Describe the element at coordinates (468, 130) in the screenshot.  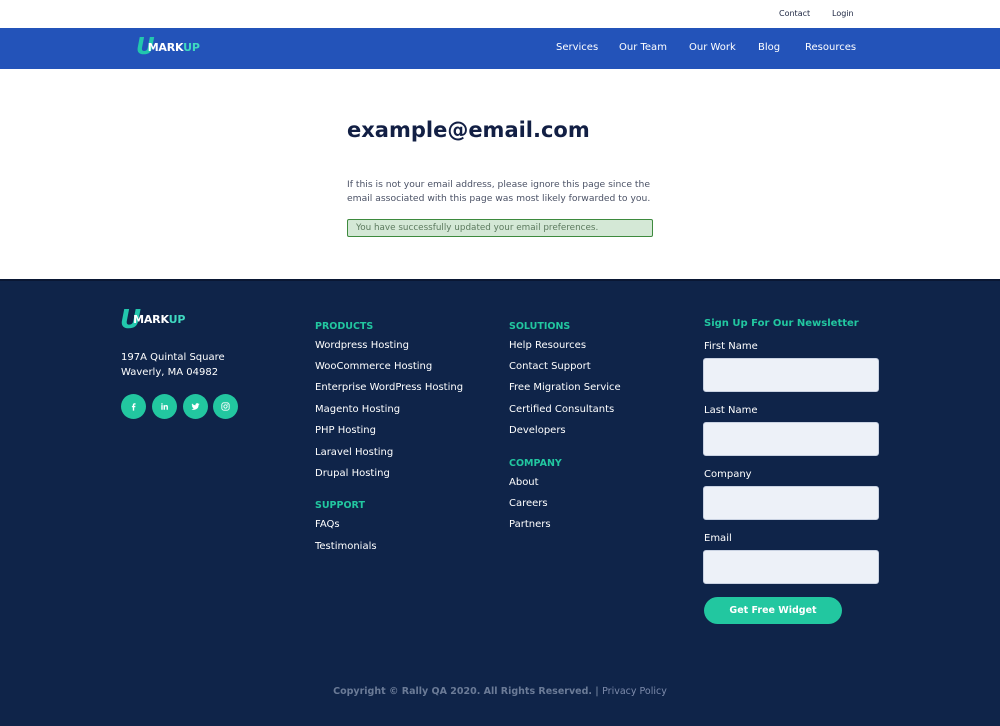
I see `email-heading: example@email.com` at that location.